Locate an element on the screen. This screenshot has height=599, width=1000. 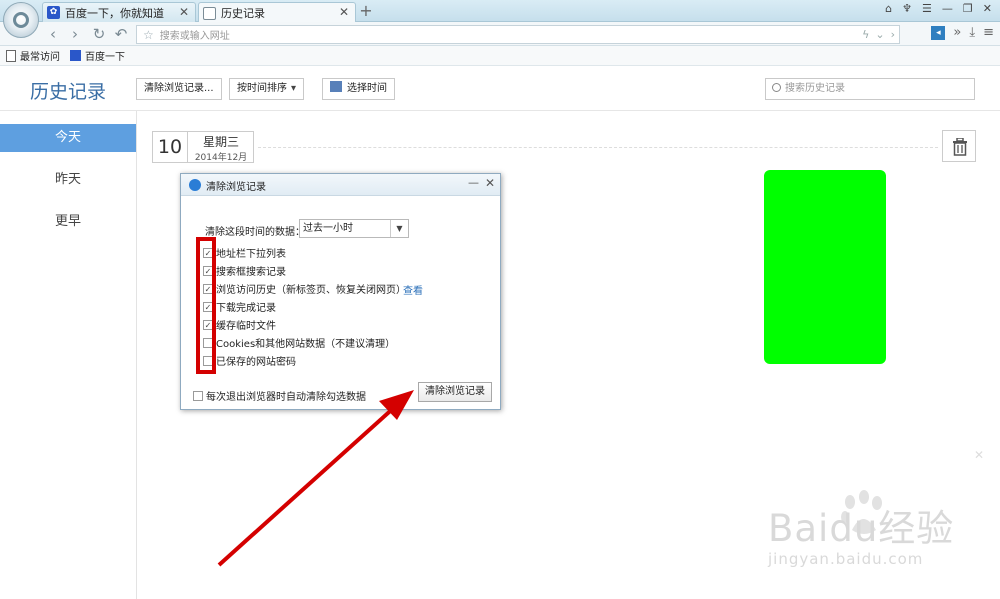
arrow-shaft is located at coordinates (308, 484).